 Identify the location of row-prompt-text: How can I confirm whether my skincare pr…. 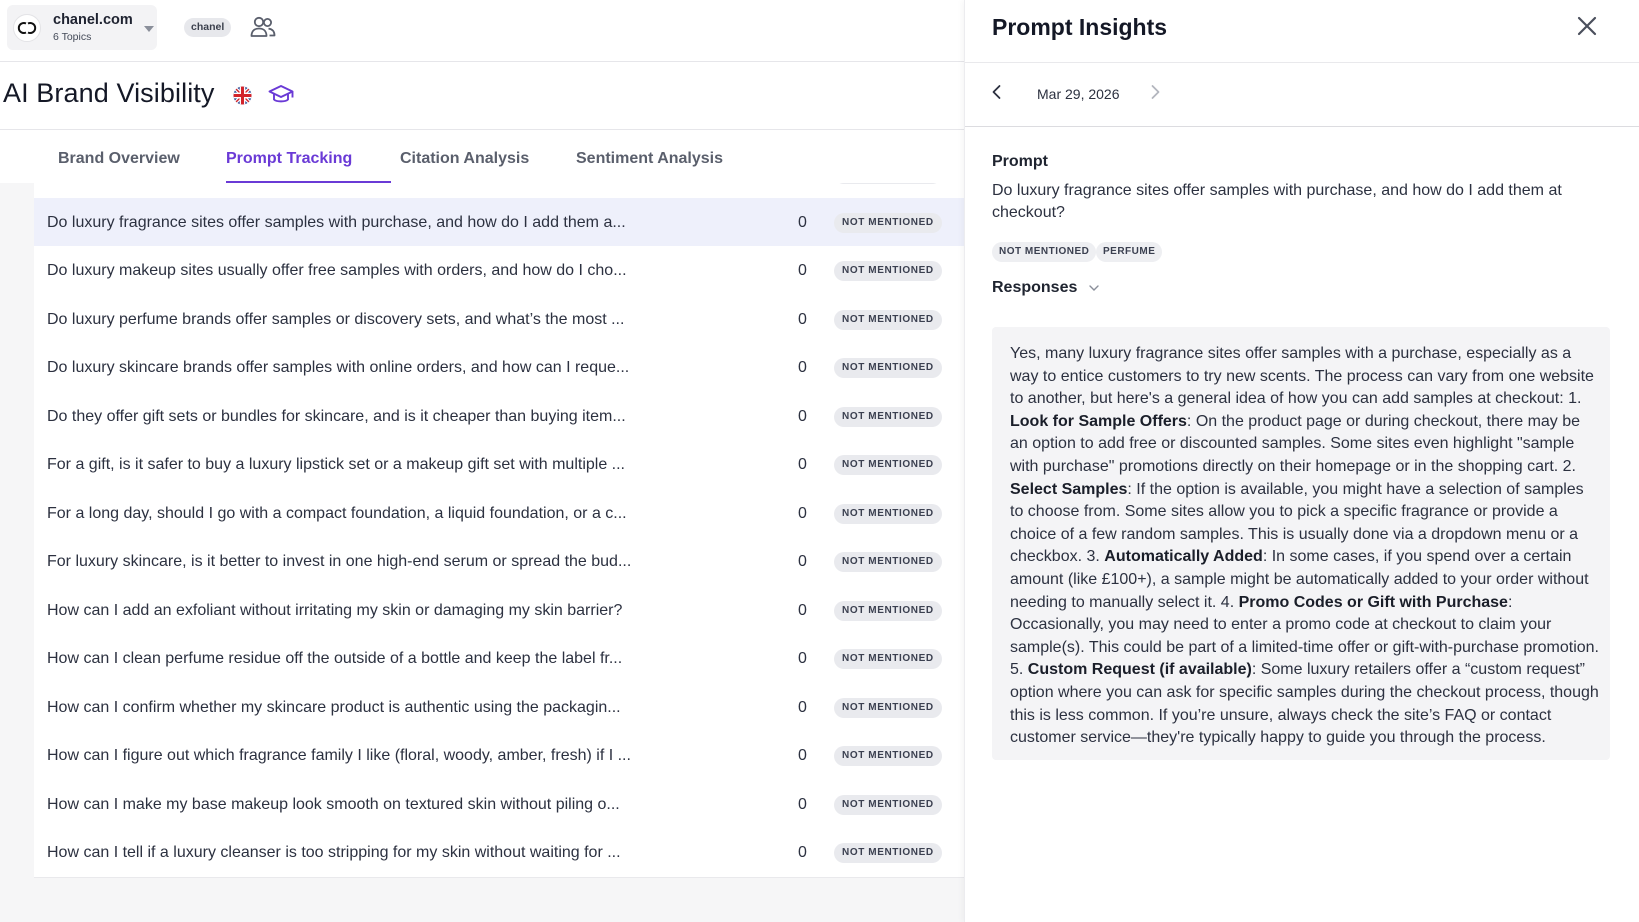
(334, 707).